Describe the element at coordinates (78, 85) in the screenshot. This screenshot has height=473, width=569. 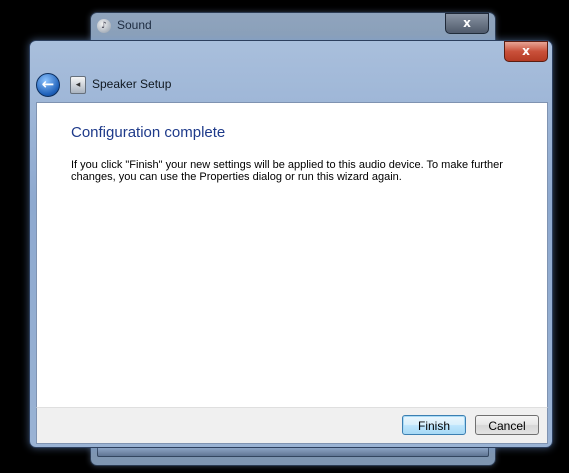
I see `speaker-icon: ◂` at that location.